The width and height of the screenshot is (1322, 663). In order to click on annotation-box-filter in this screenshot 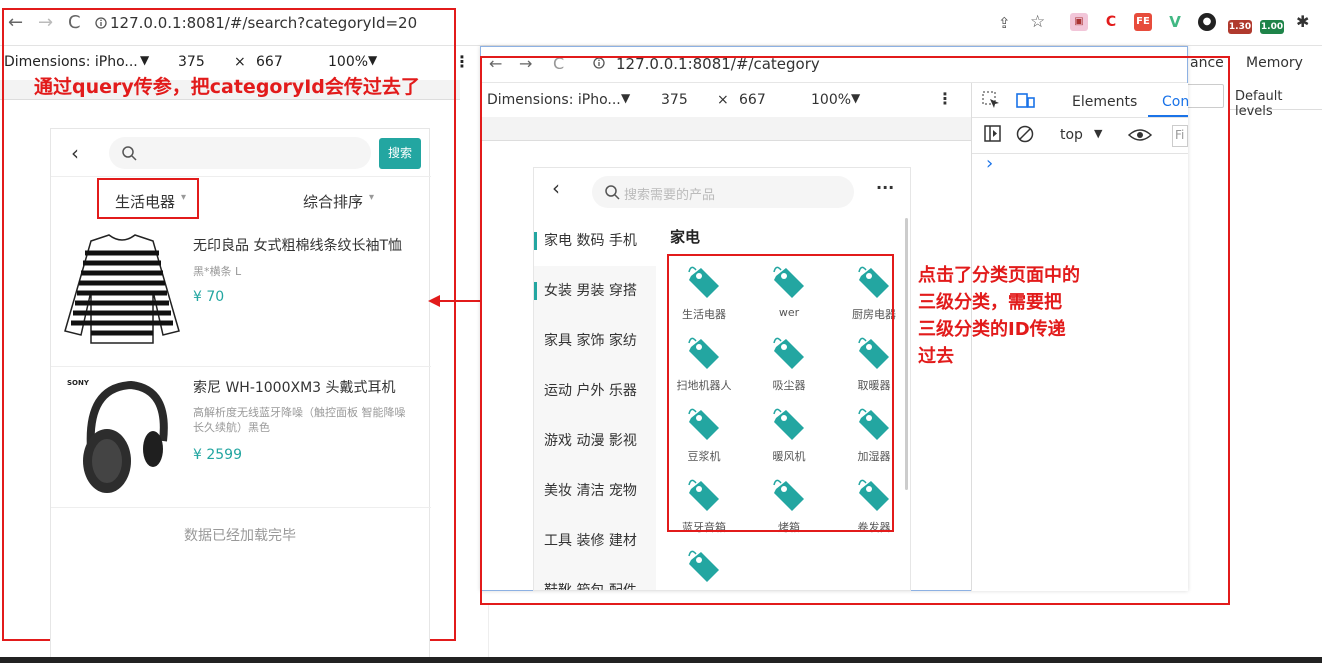, I will do `click(148, 198)`.